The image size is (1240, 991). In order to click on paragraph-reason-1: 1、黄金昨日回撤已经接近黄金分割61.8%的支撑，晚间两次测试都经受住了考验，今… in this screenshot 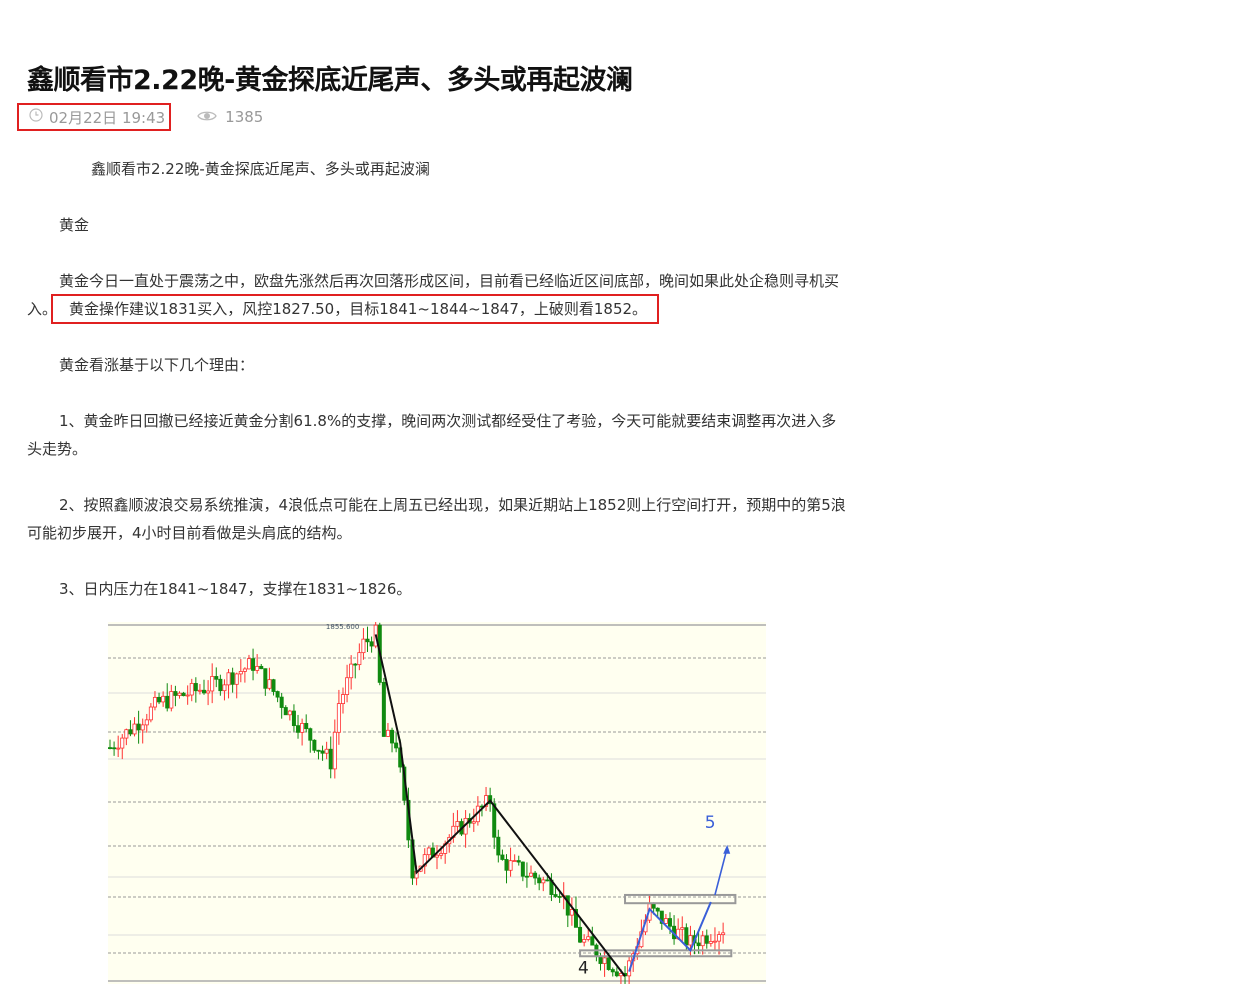, I will do `click(432, 435)`.